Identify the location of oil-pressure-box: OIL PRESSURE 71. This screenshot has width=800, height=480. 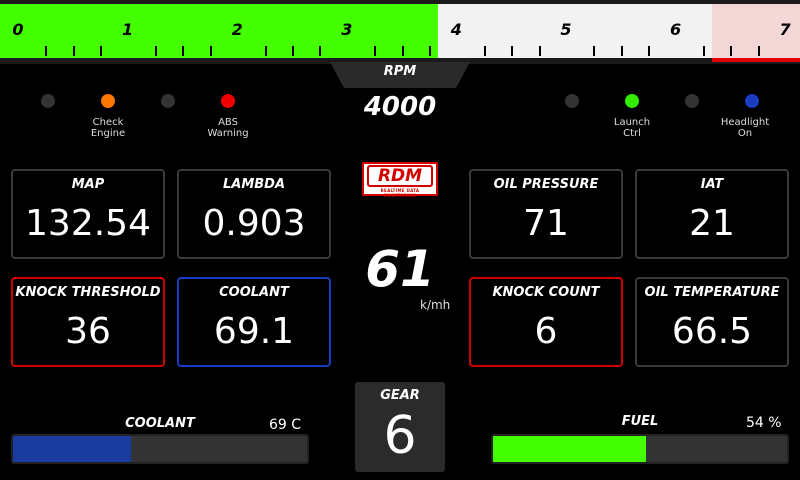
(546, 214).